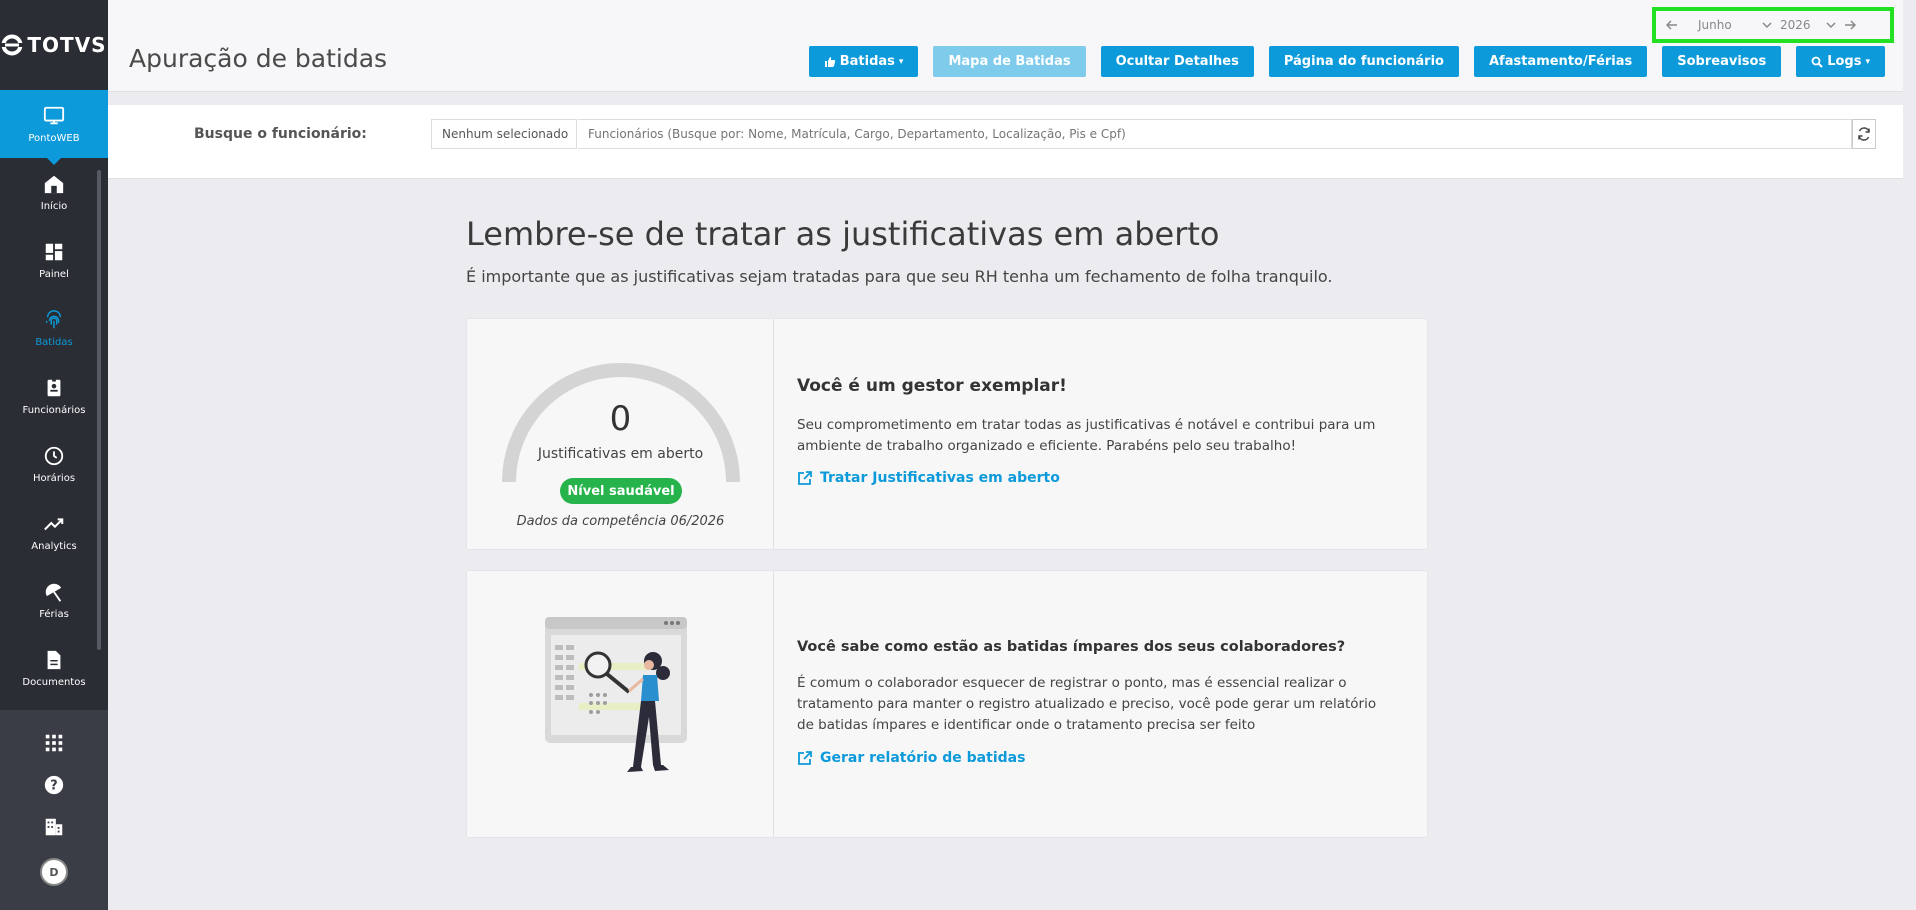  I want to click on sidebar-item-label: Início, so click(54, 206).